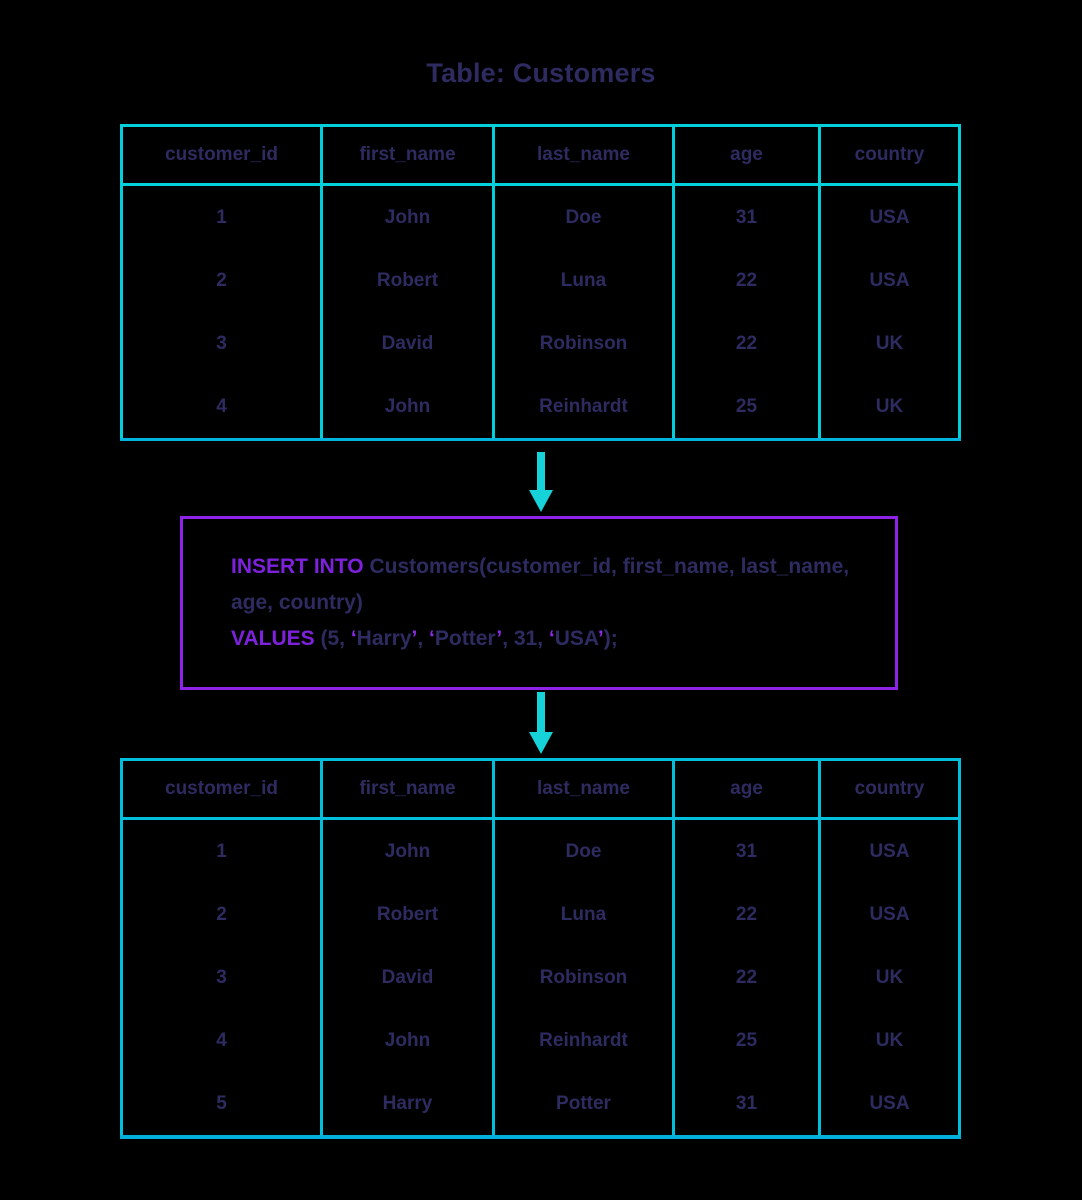 This screenshot has width=1082, height=1200. Describe the element at coordinates (407, 1105) in the screenshot. I see `cell-first-name: Harry` at that location.